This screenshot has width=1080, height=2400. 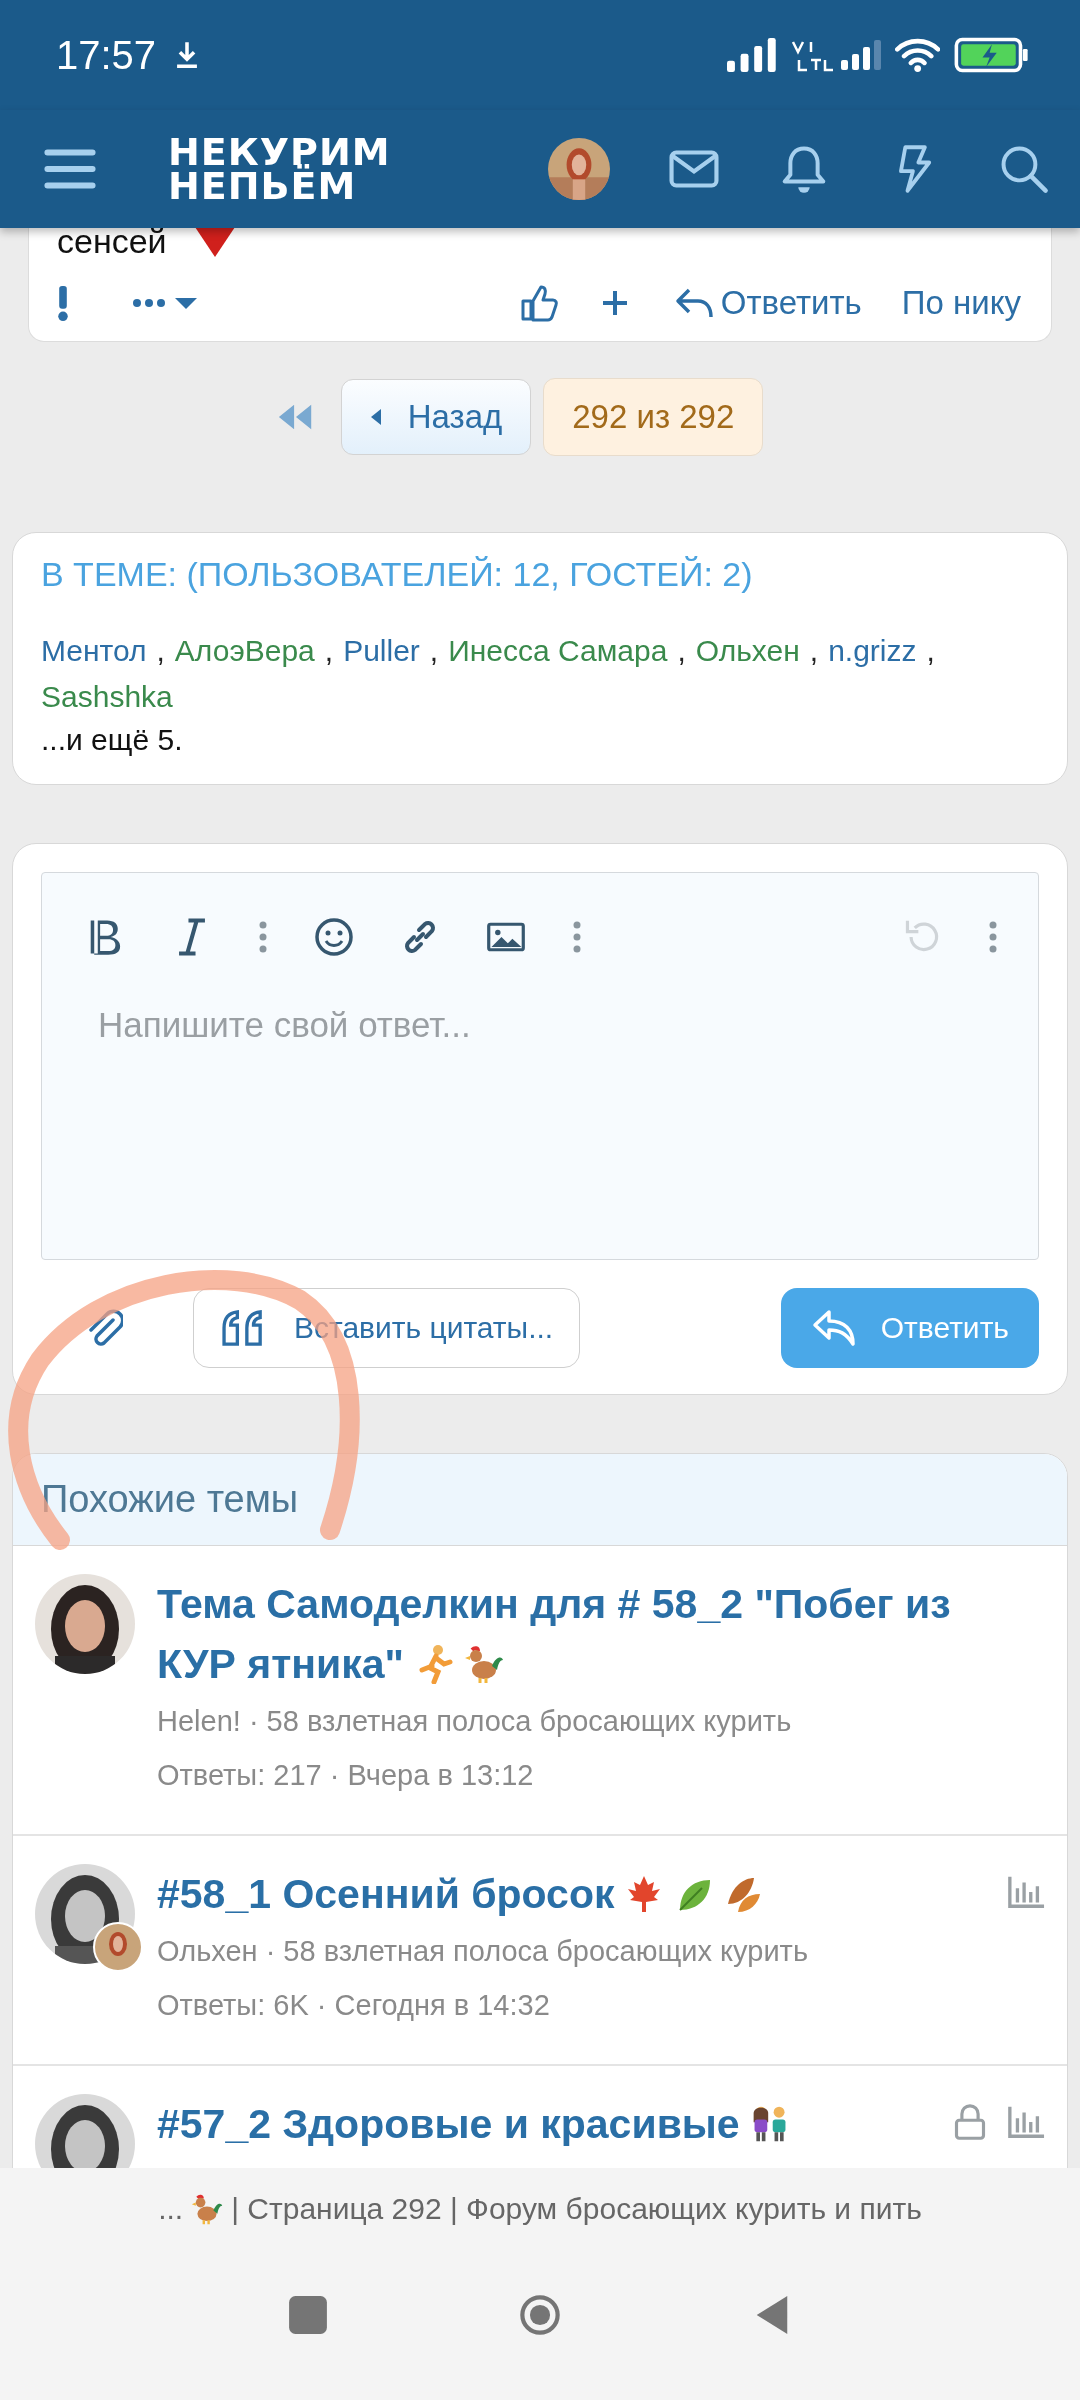 What do you see at coordinates (106, 55) in the screenshot?
I see `clock: 17:57` at bounding box center [106, 55].